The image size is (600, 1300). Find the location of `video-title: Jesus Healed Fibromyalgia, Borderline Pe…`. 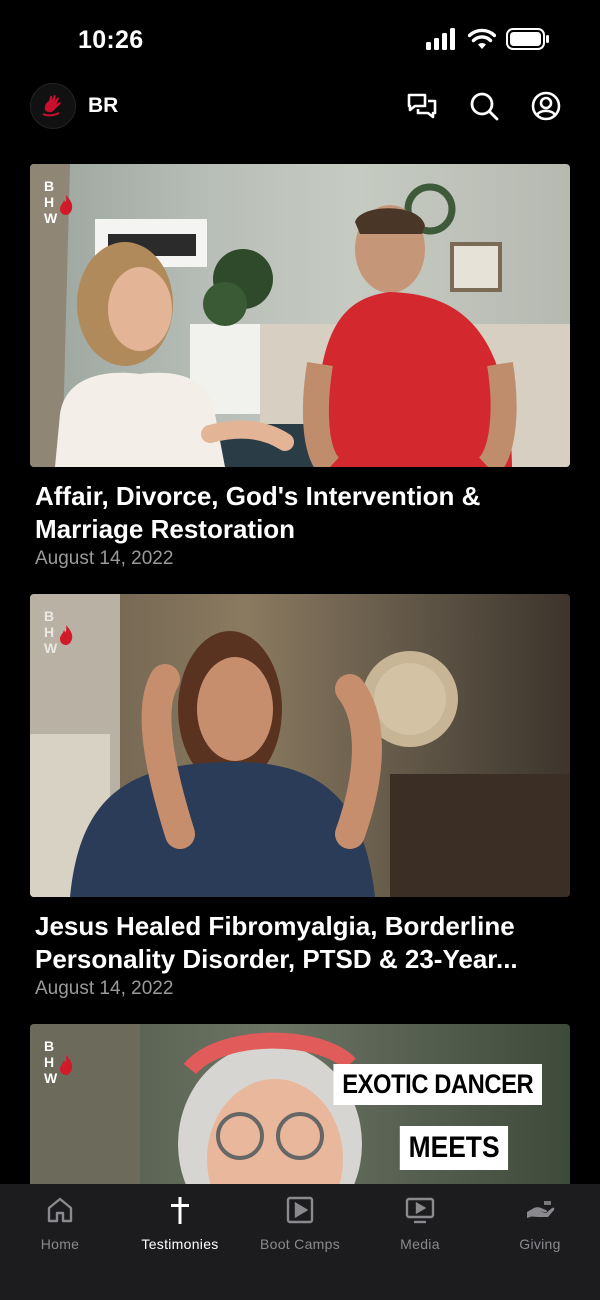

video-title: Jesus Healed Fibromyalgia, Borderline Pe… is located at coordinates (295, 943).